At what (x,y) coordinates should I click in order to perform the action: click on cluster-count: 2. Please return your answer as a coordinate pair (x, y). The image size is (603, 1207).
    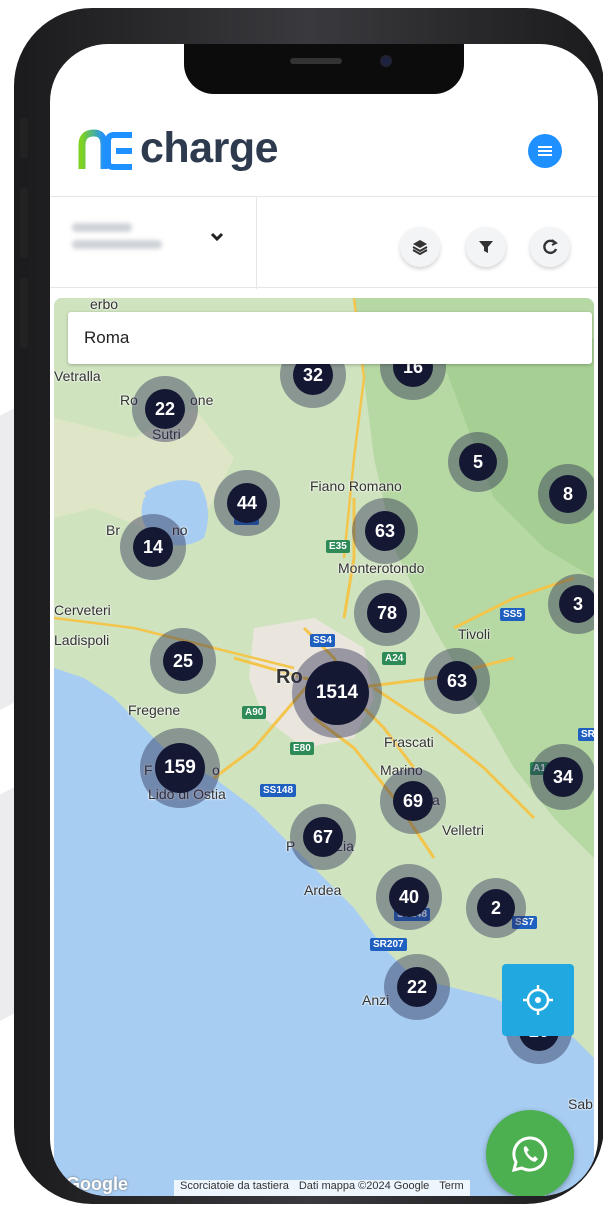
    Looking at the image, I should click on (496, 908).